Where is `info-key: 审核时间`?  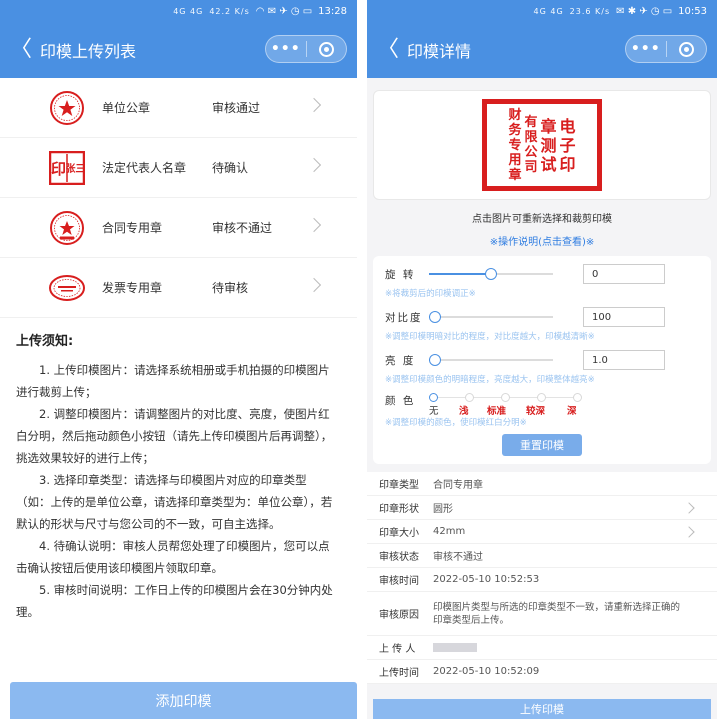
info-key: 审核时间 is located at coordinates (399, 581).